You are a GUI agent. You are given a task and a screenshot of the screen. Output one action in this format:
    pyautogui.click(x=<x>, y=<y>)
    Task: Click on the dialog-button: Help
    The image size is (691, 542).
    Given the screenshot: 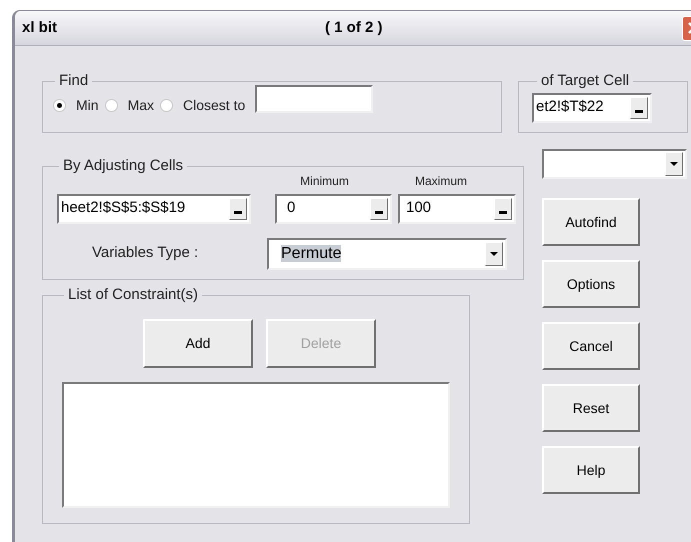 What is the action you would take?
    pyautogui.click(x=591, y=470)
    